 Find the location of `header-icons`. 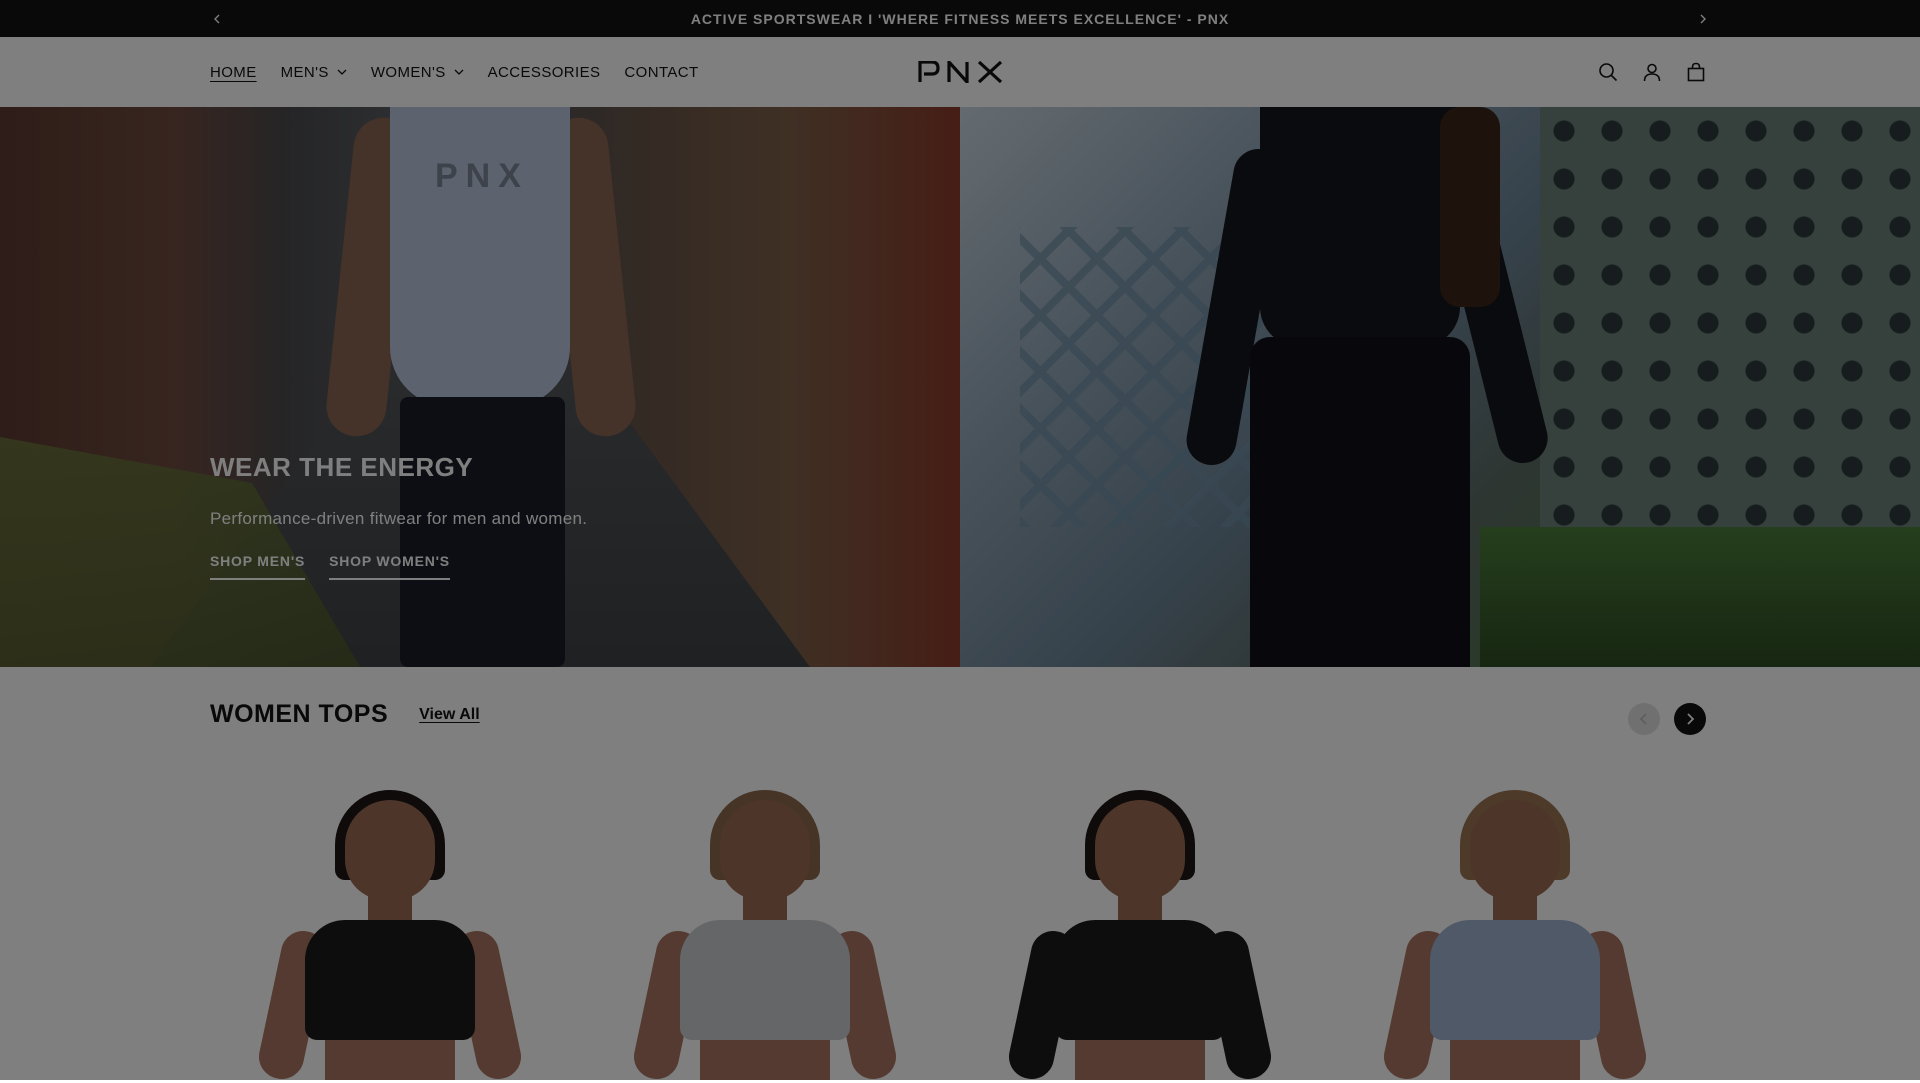

header-icons is located at coordinates (1652, 72).